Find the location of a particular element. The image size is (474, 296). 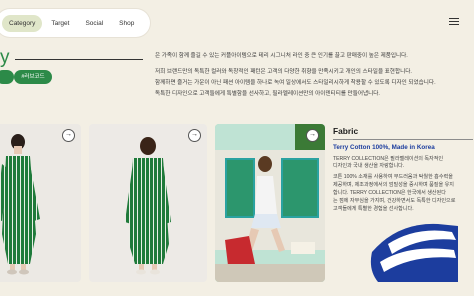

fabric-text-line: 는 점에 자부심을 가지며, 건강하면서도 독특한 디자인으로 is located at coordinates (394, 201).